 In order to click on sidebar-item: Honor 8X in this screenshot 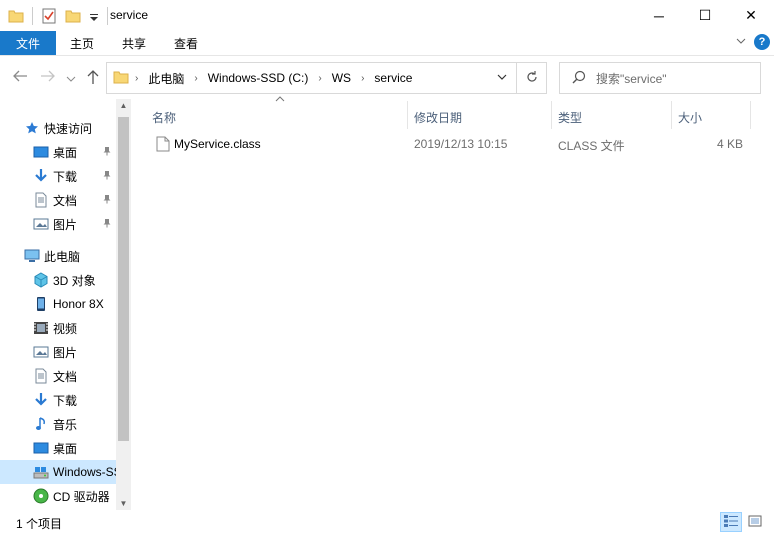, I will do `click(58, 304)`.